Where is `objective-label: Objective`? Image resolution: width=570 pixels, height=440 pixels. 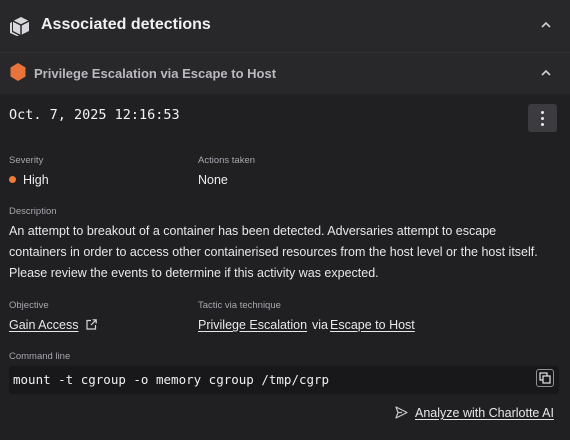 objective-label: Objective is located at coordinates (29, 305).